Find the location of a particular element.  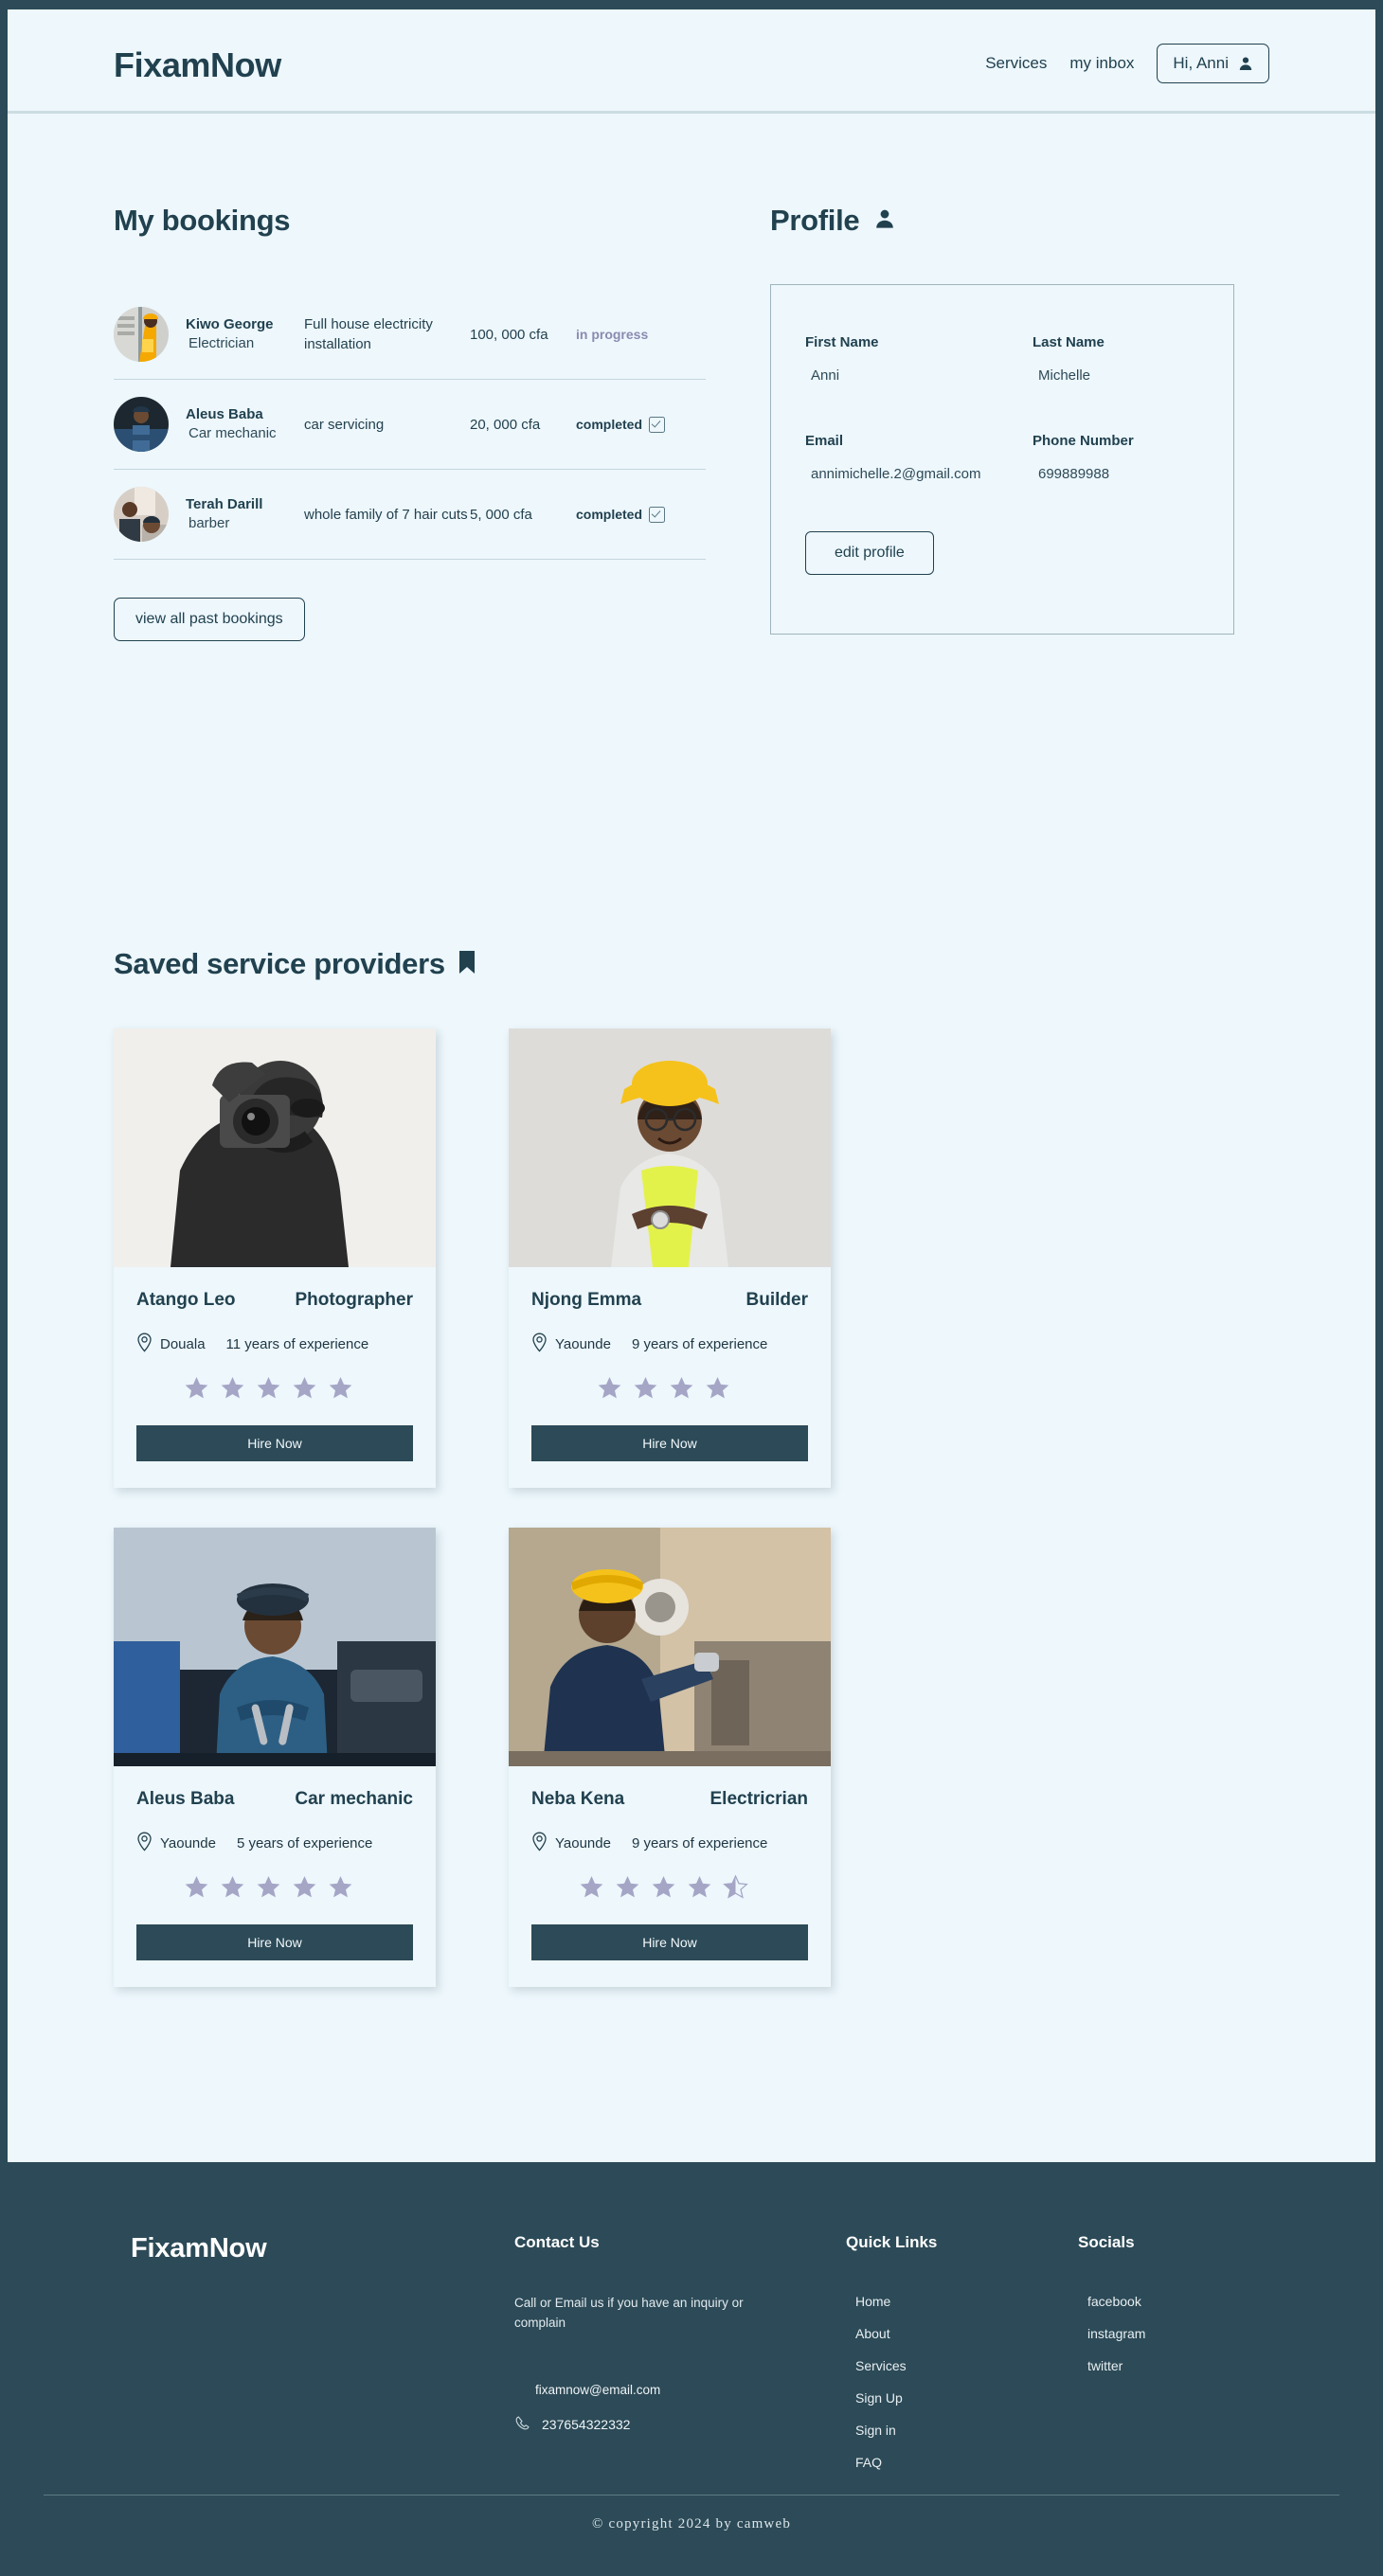

provider-meta: Yaounde 5 years of experience is located at coordinates (274, 1843).